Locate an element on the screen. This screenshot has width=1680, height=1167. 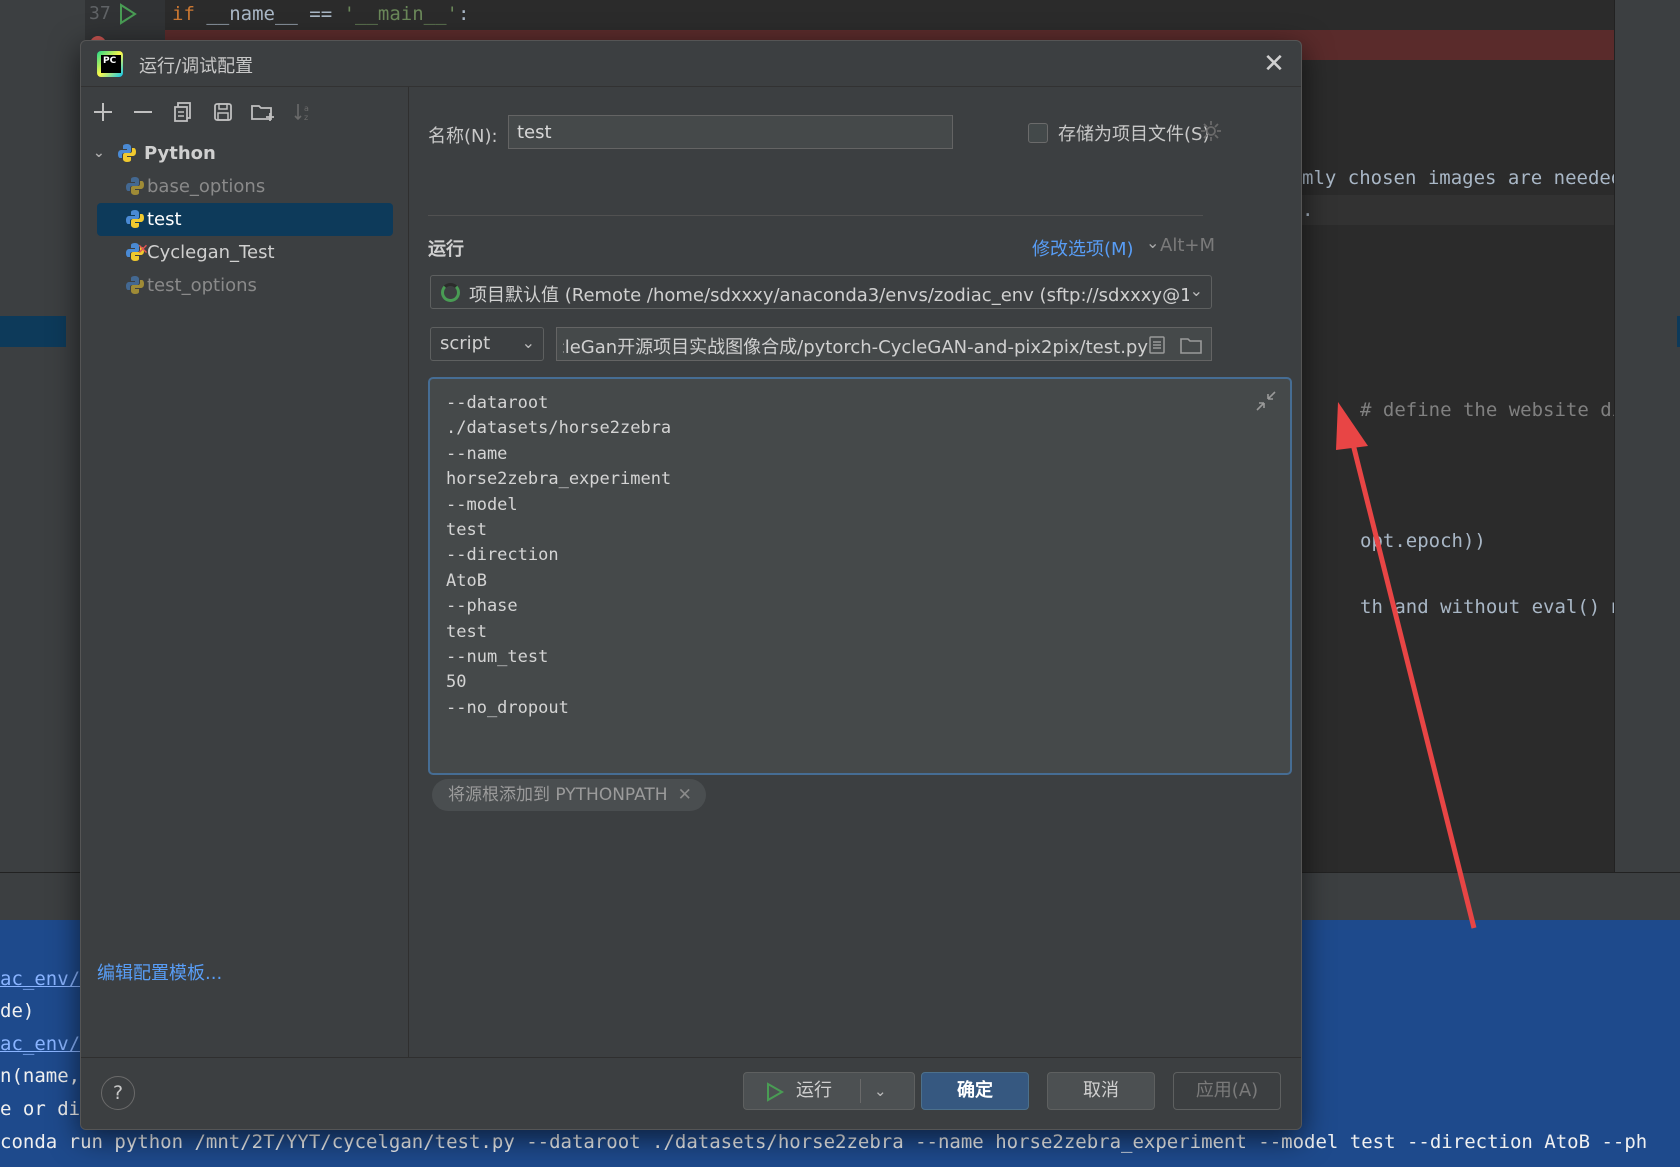
copy-icon is located at coordinates (183, 112).